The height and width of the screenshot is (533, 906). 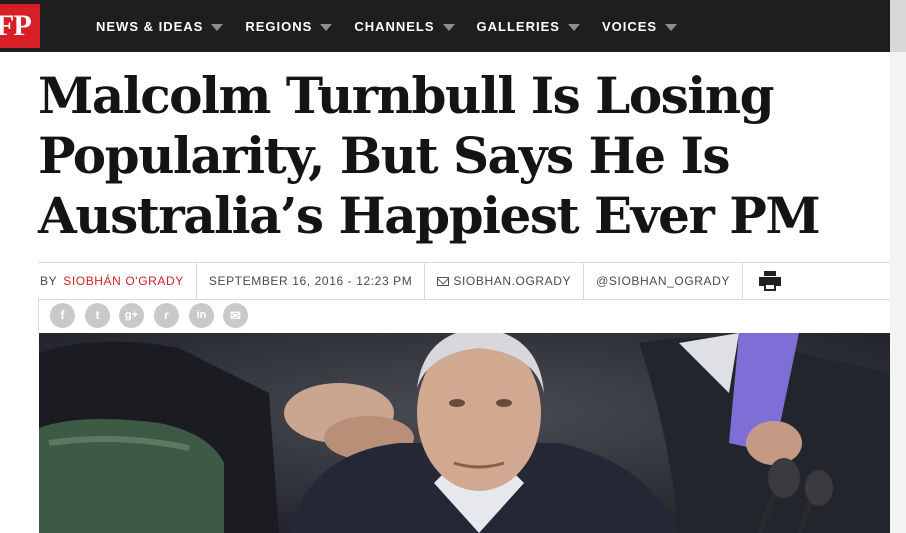 What do you see at coordinates (664, 281) in the screenshot?
I see `author-twitter-link: @SIOBHAN_OGRADY` at bounding box center [664, 281].